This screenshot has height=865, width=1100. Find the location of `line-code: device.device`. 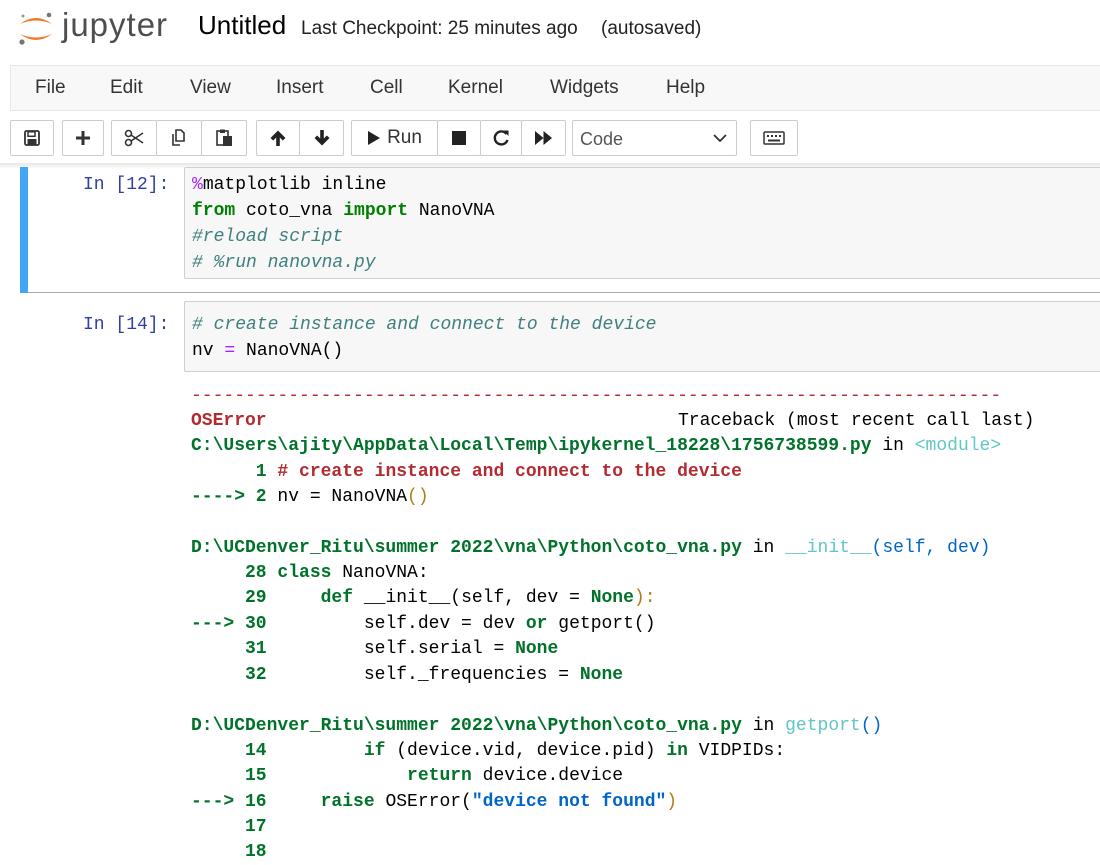

line-code: device.device is located at coordinates (547, 776).